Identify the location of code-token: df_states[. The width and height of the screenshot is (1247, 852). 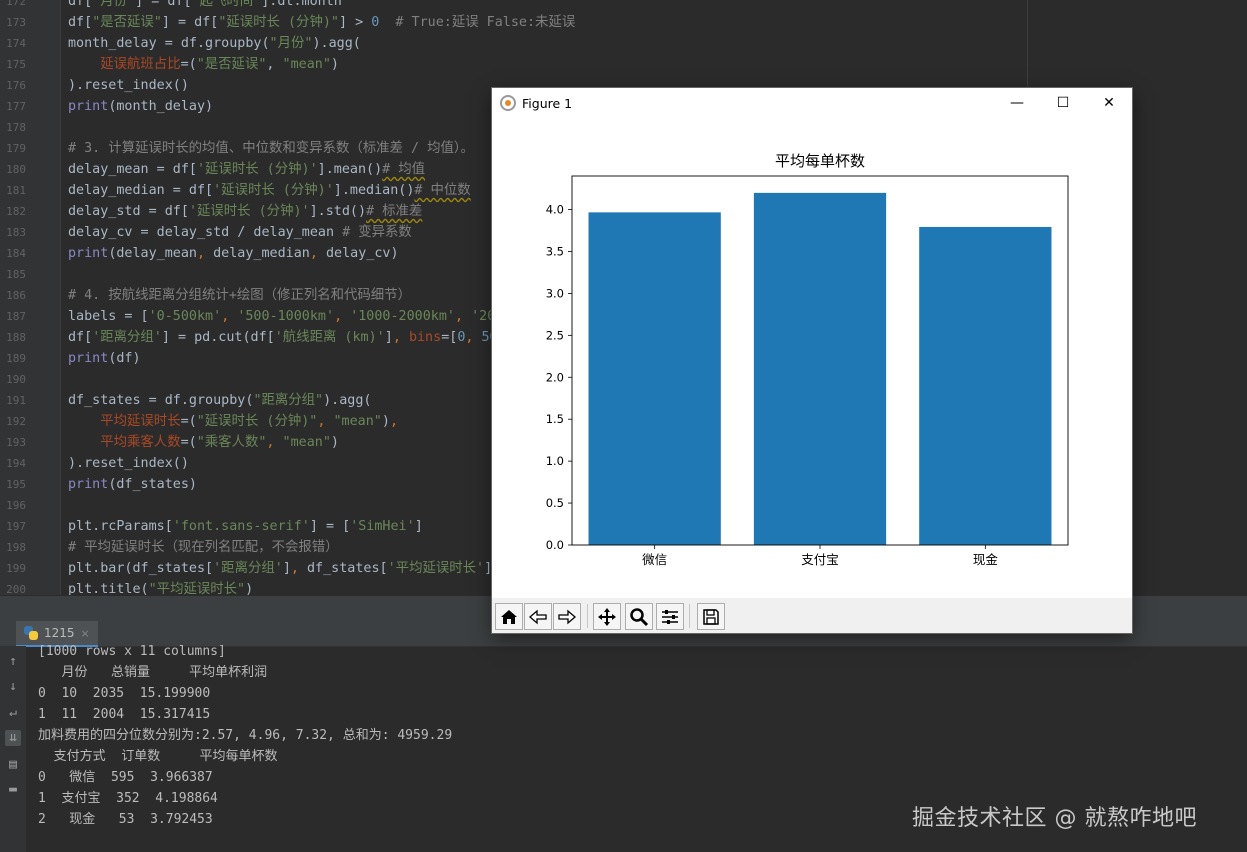
(347, 568).